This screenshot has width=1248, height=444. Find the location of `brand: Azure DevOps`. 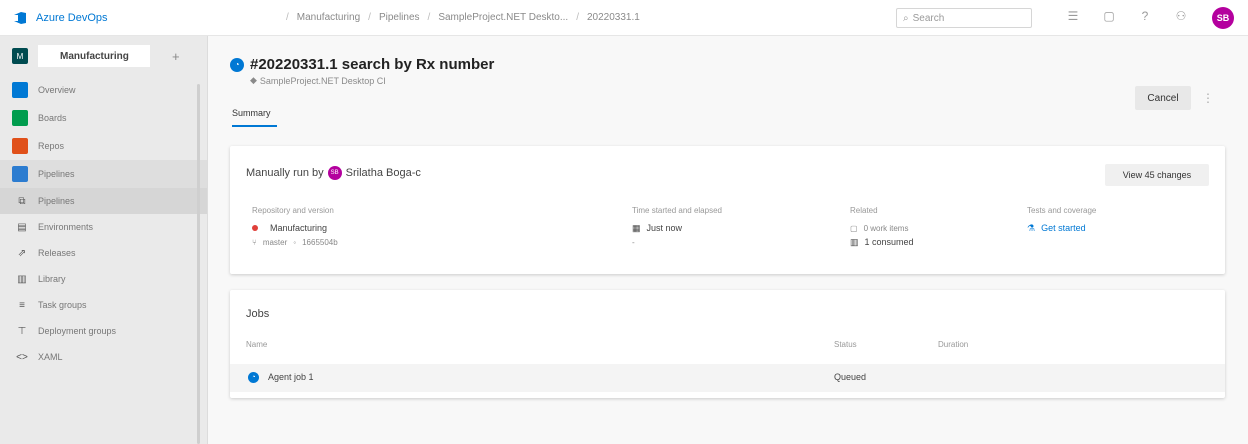

brand: Azure DevOps is located at coordinates (135, 18).